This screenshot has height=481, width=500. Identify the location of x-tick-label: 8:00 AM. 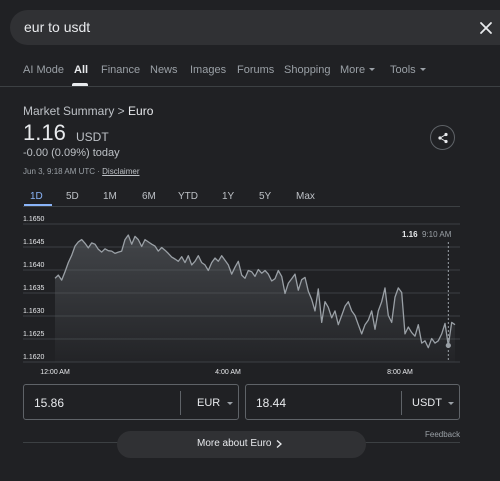
(400, 372).